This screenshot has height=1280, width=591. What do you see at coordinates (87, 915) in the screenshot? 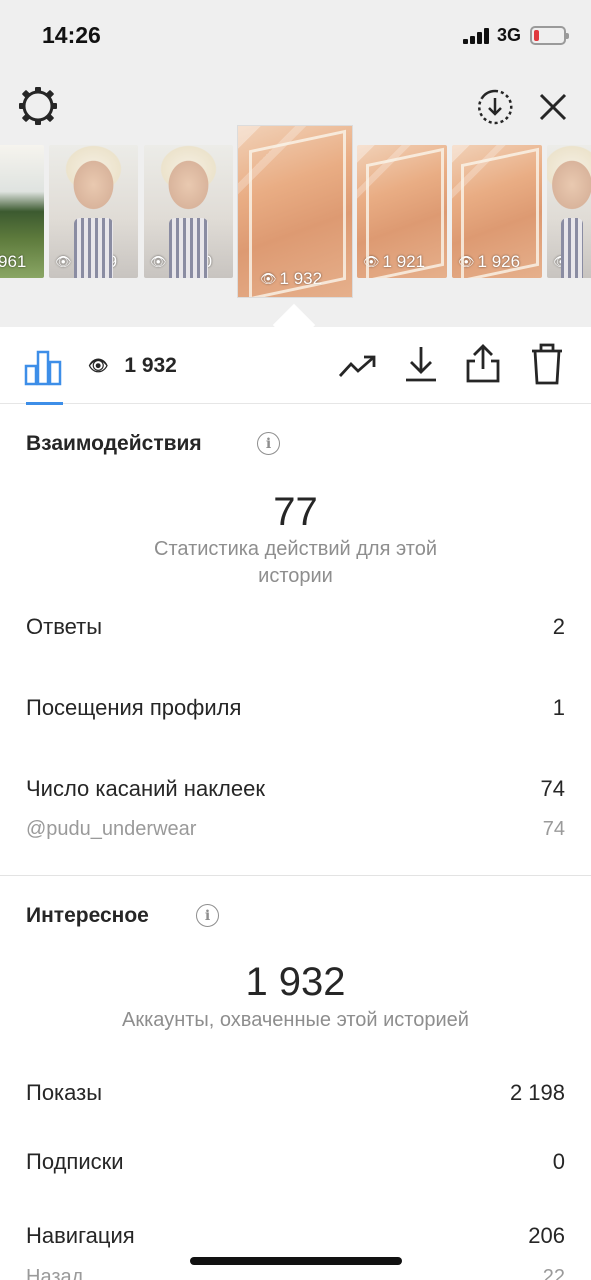
I see `section-title: Интересное` at bounding box center [87, 915].